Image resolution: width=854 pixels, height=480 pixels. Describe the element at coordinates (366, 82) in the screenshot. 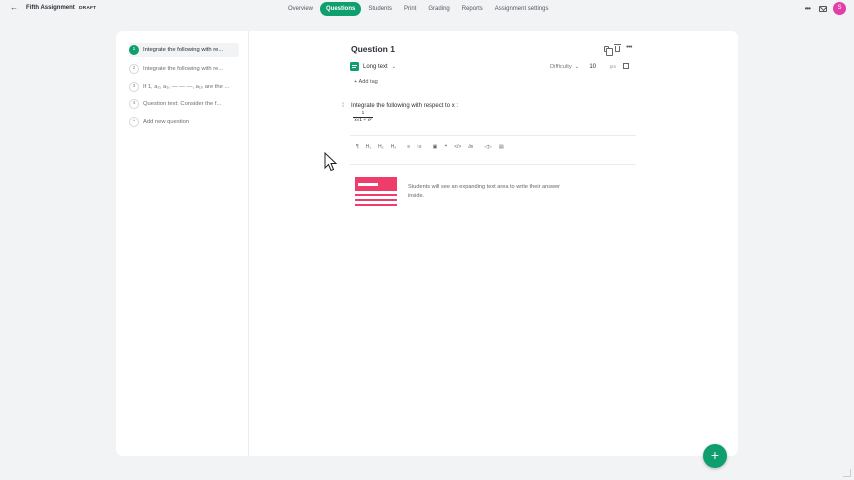

I see `add-tag-button: + Add tag` at that location.